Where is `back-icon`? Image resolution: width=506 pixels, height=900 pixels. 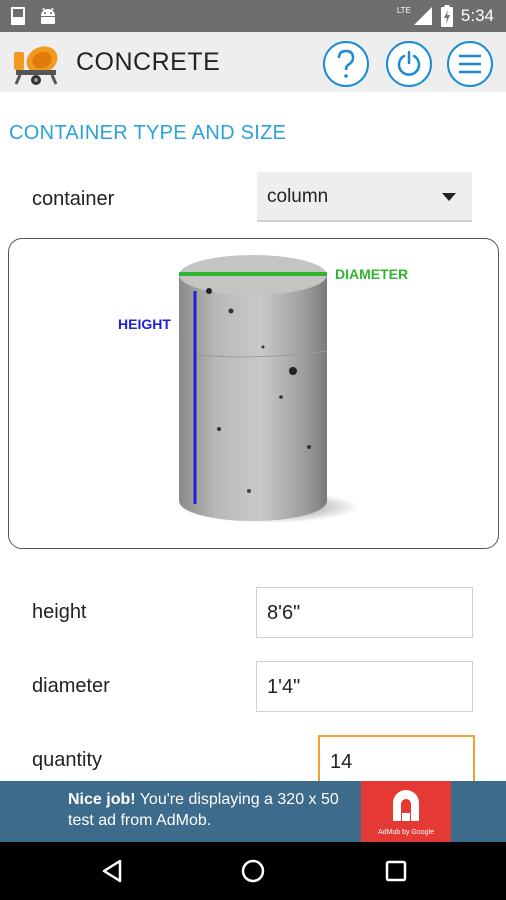
back-icon is located at coordinates (112, 871).